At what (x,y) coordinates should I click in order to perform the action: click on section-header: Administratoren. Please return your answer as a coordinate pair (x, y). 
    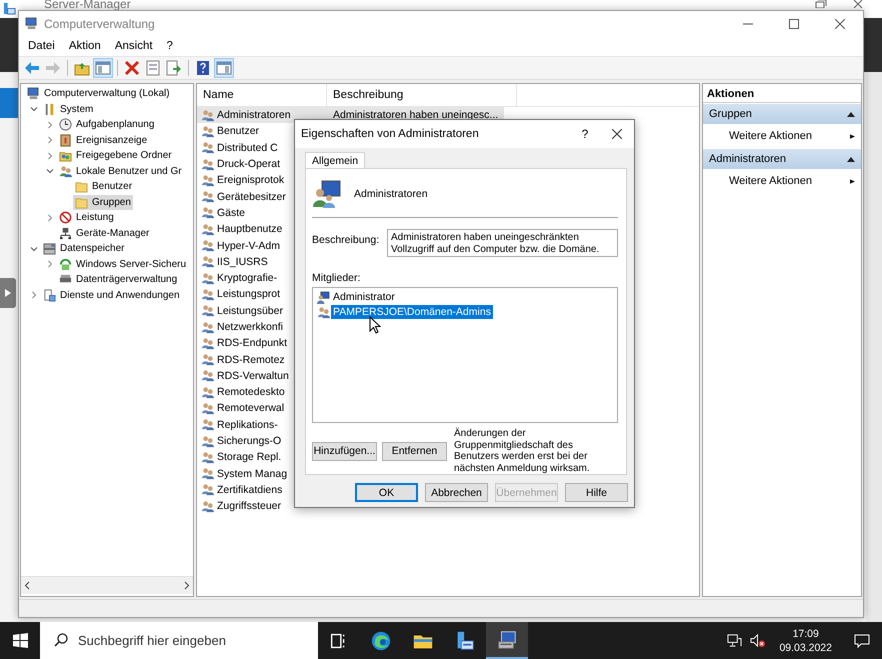
    Looking at the image, I should click on (782, 159).